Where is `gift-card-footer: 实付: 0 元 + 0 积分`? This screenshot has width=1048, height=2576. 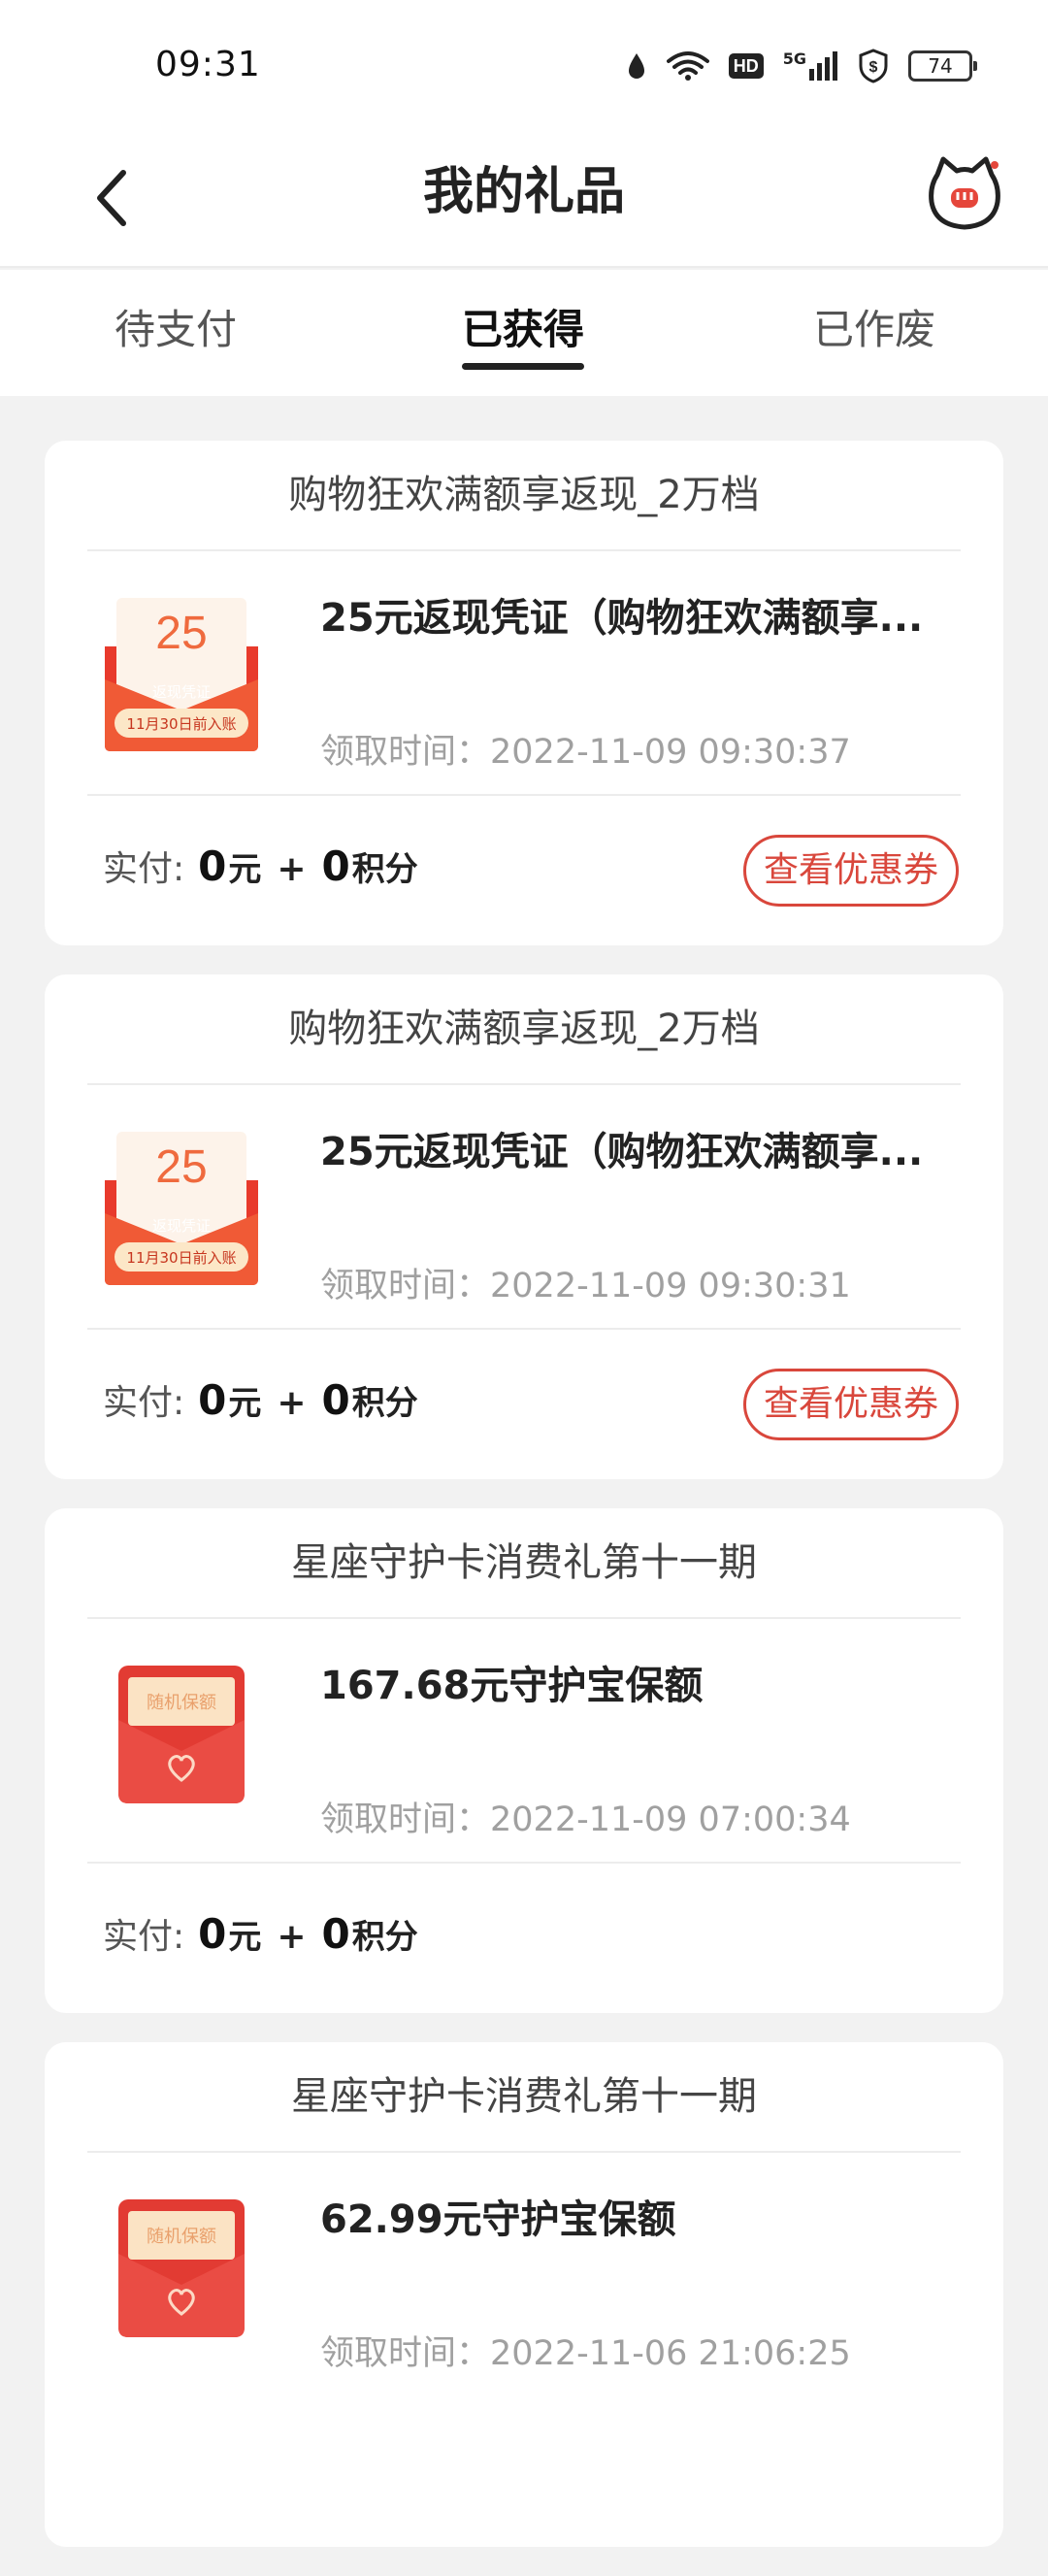
gift-card-footer: 实付: 0 元 + 0 积分 is located at coordinates (524, 1938).